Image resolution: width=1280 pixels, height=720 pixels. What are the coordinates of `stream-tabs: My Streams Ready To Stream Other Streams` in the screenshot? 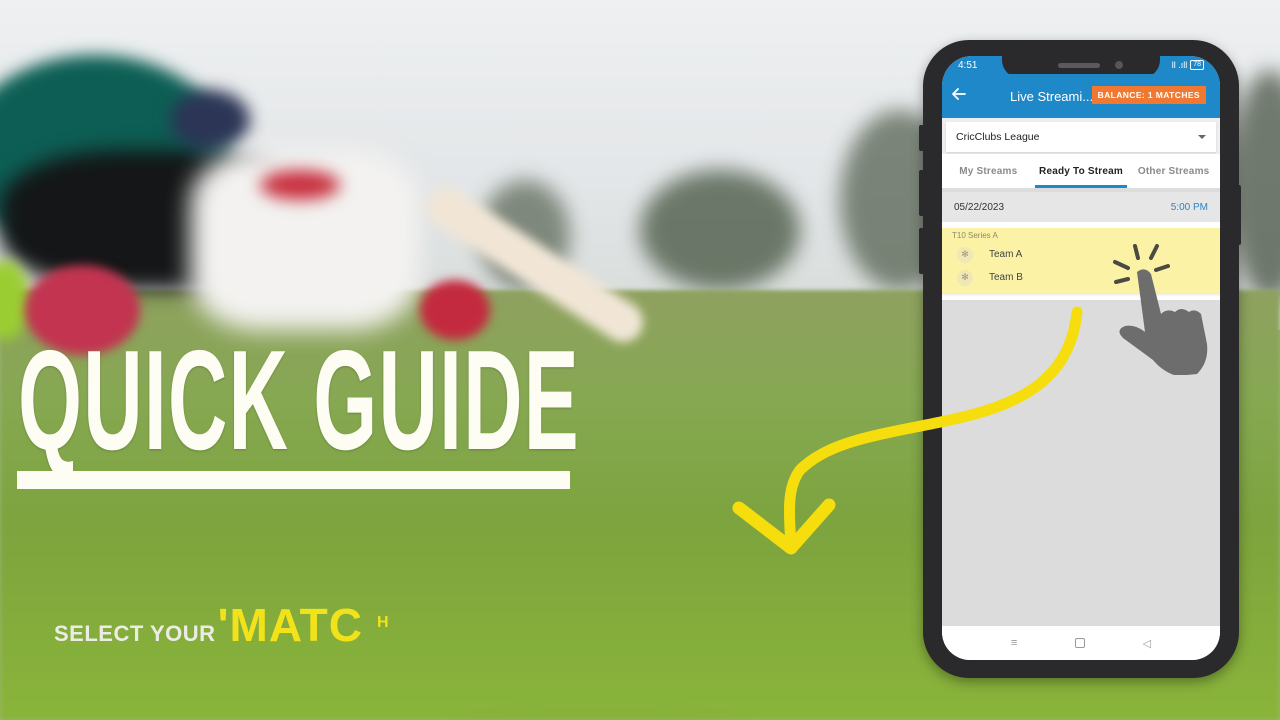 It's located at (1081, 171).